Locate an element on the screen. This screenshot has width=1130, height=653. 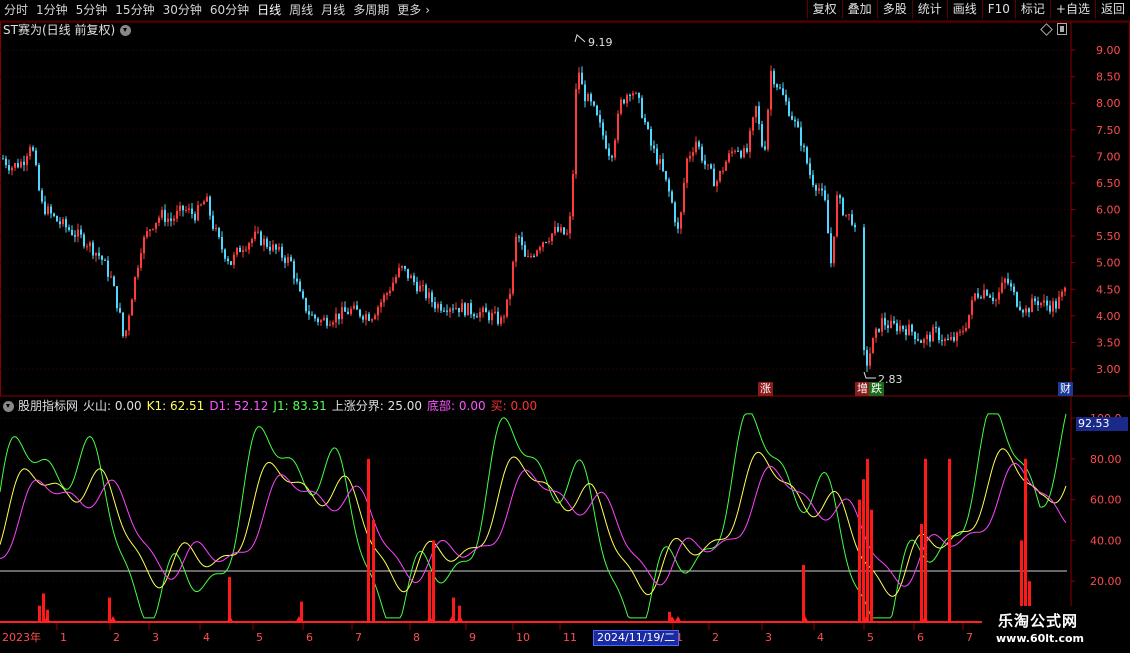
indicator-field-6: 买: 0.00 is located at coordinates (514, 406).